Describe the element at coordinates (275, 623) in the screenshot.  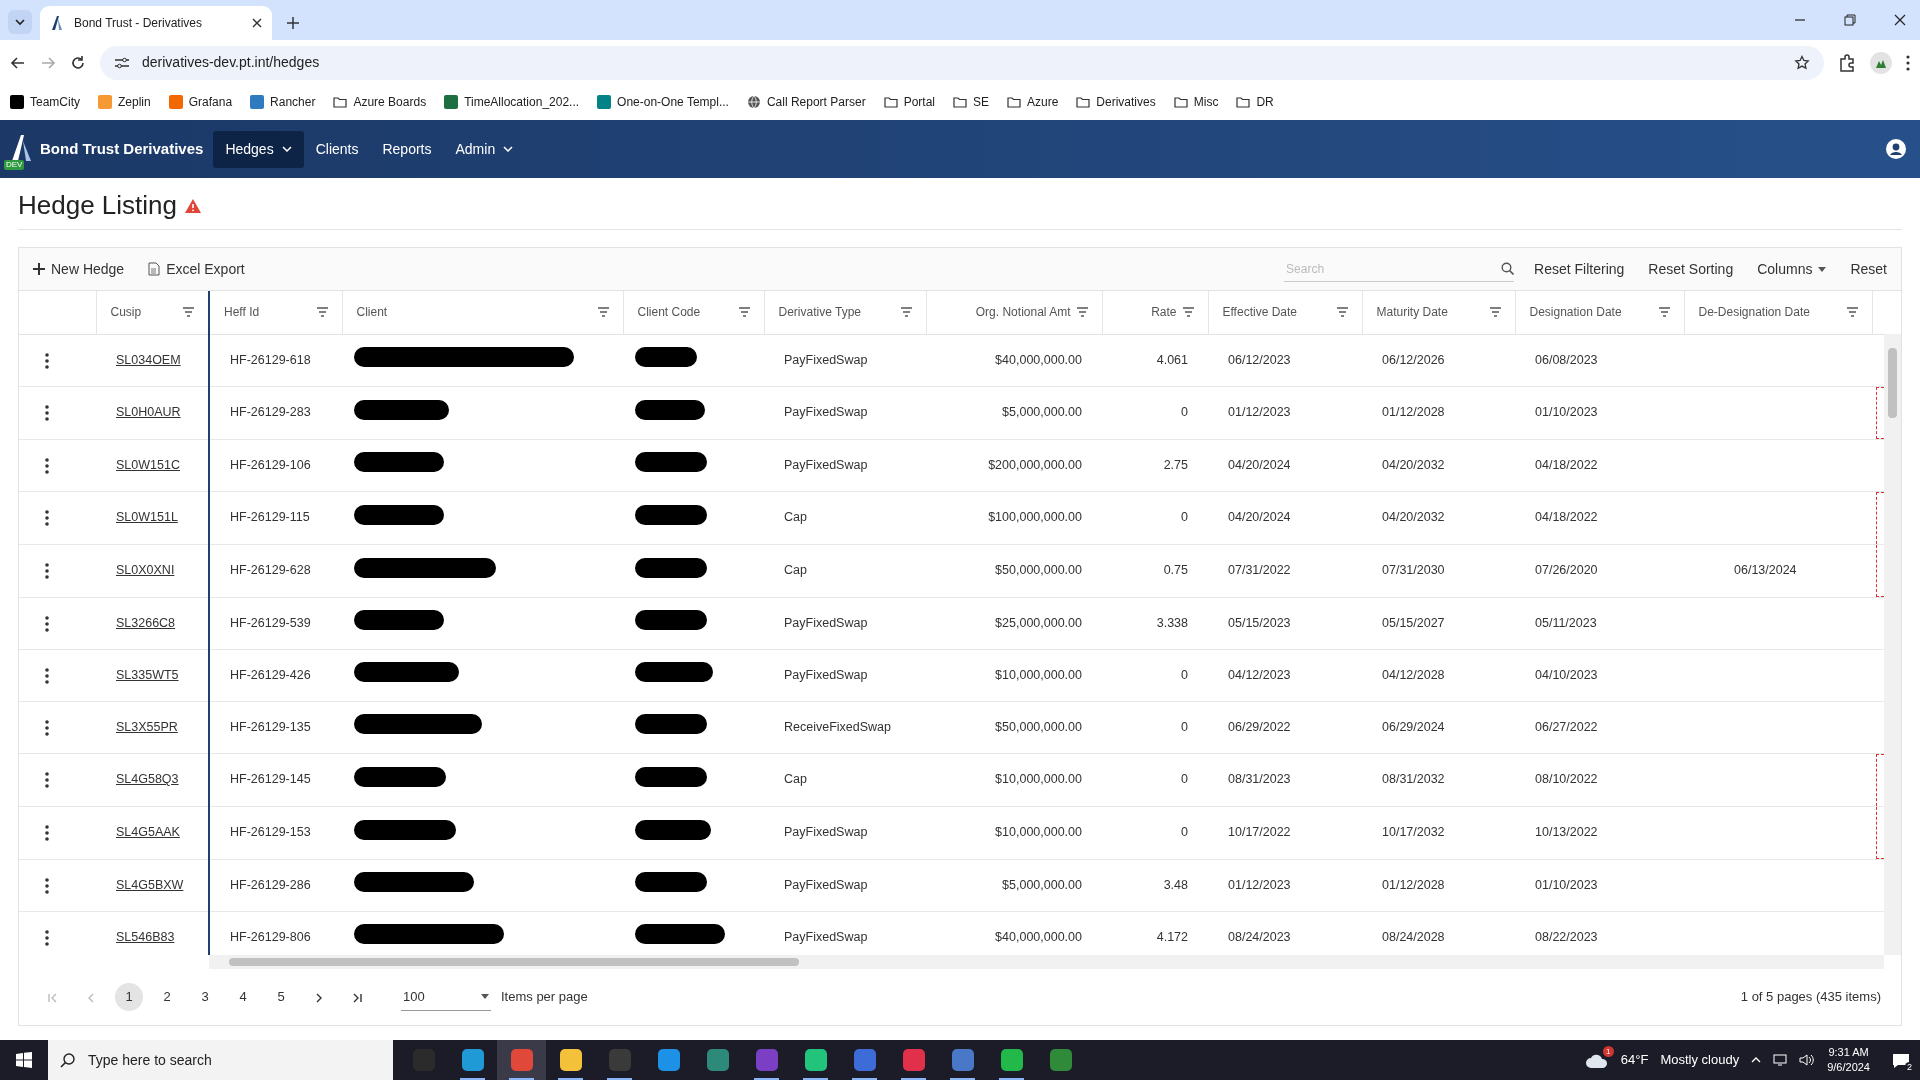
I see `table-cell: HF-26129-539` at that location.